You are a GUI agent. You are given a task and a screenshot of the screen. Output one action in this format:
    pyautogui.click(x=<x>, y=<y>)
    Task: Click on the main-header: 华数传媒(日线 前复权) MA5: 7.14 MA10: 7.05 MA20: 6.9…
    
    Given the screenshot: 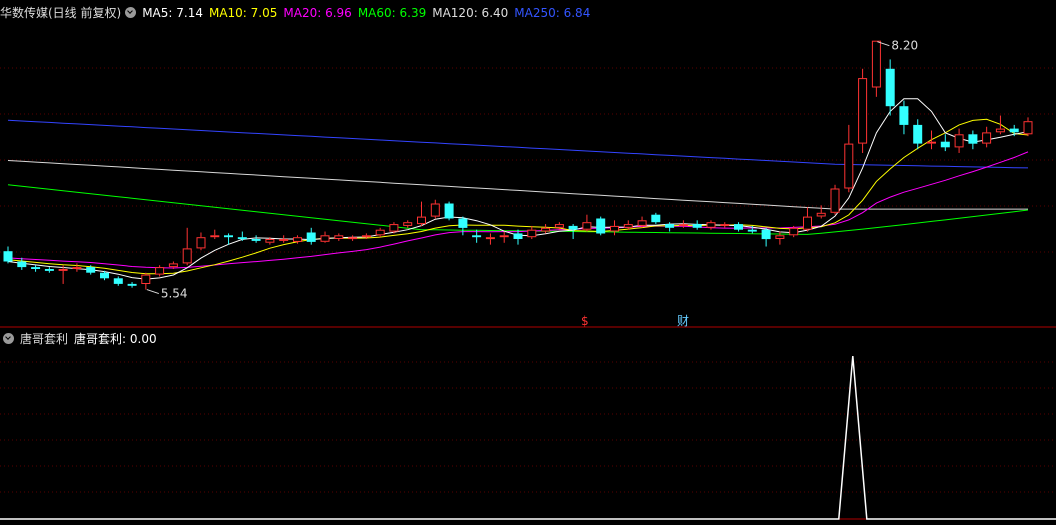 What is the action you would take?
    pyautogui.click(x=298, y=13)
    